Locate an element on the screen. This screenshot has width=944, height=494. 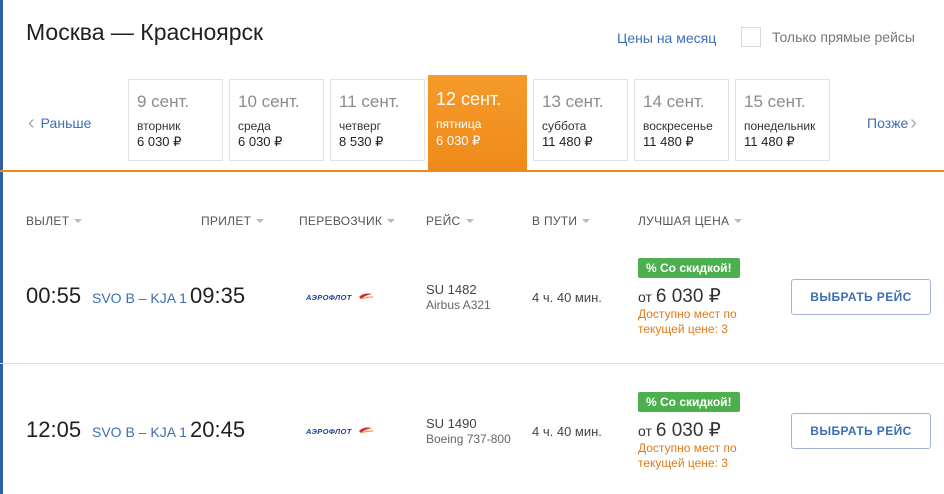
direct-only-checkbox is located at coordinates (751, 37).